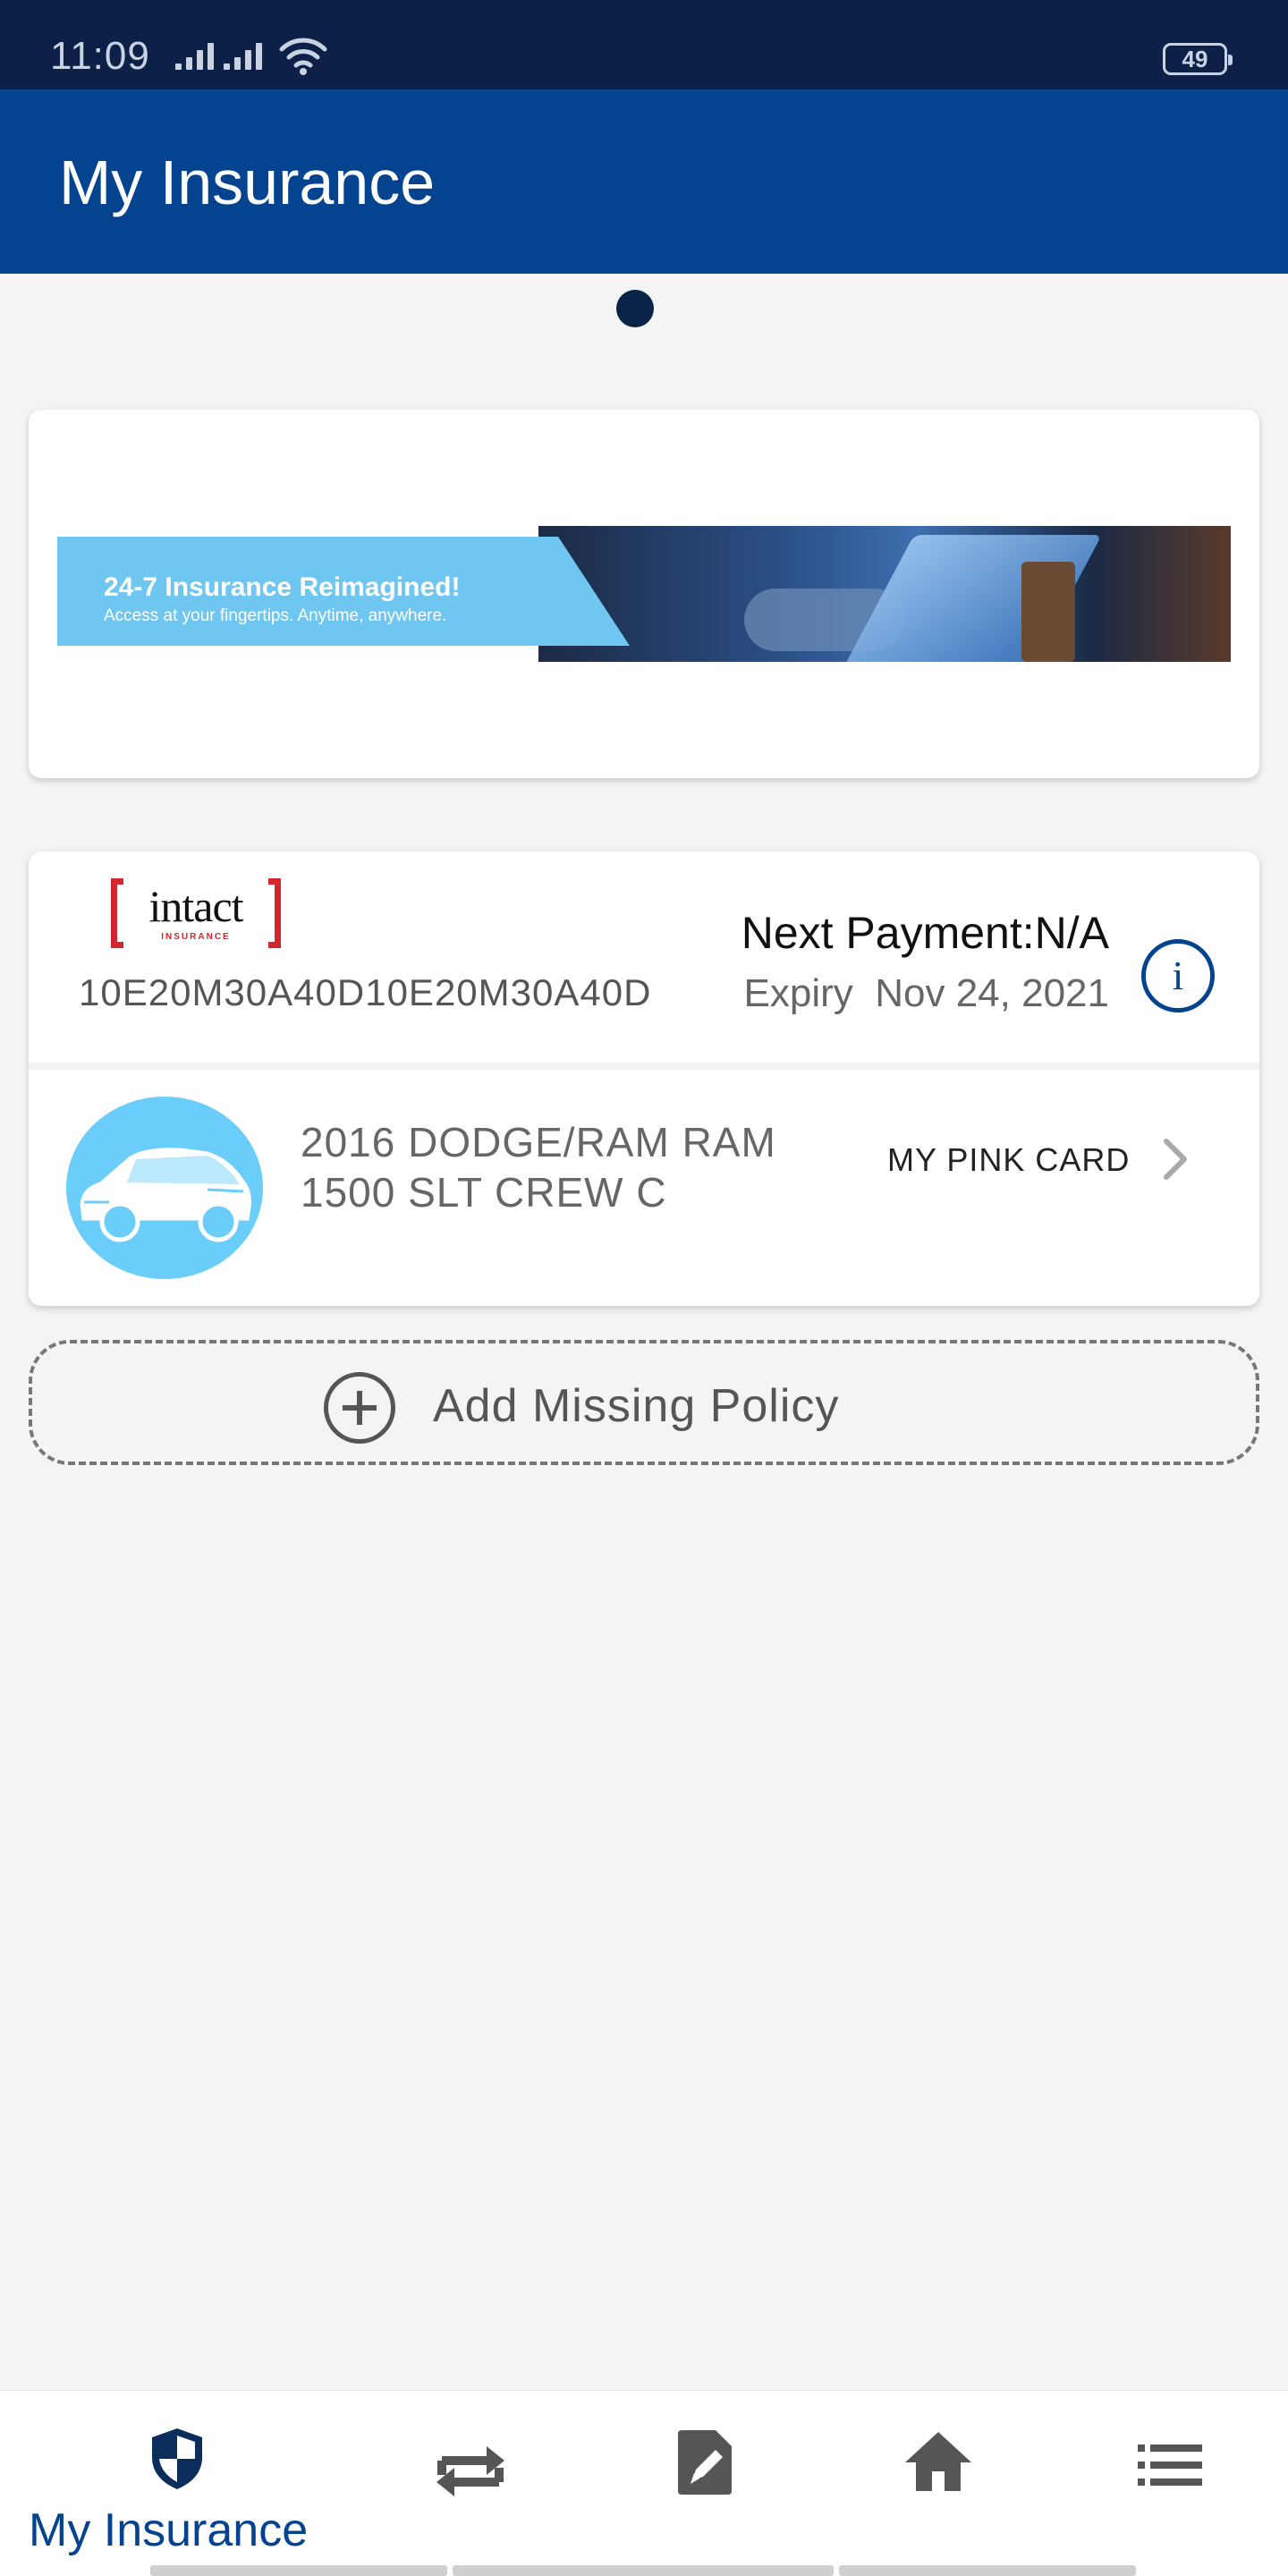  What do you see at coordinates (705, 2462) in the screenshot?
I see `edit-document-icon` at bounding box center [705, 2462].